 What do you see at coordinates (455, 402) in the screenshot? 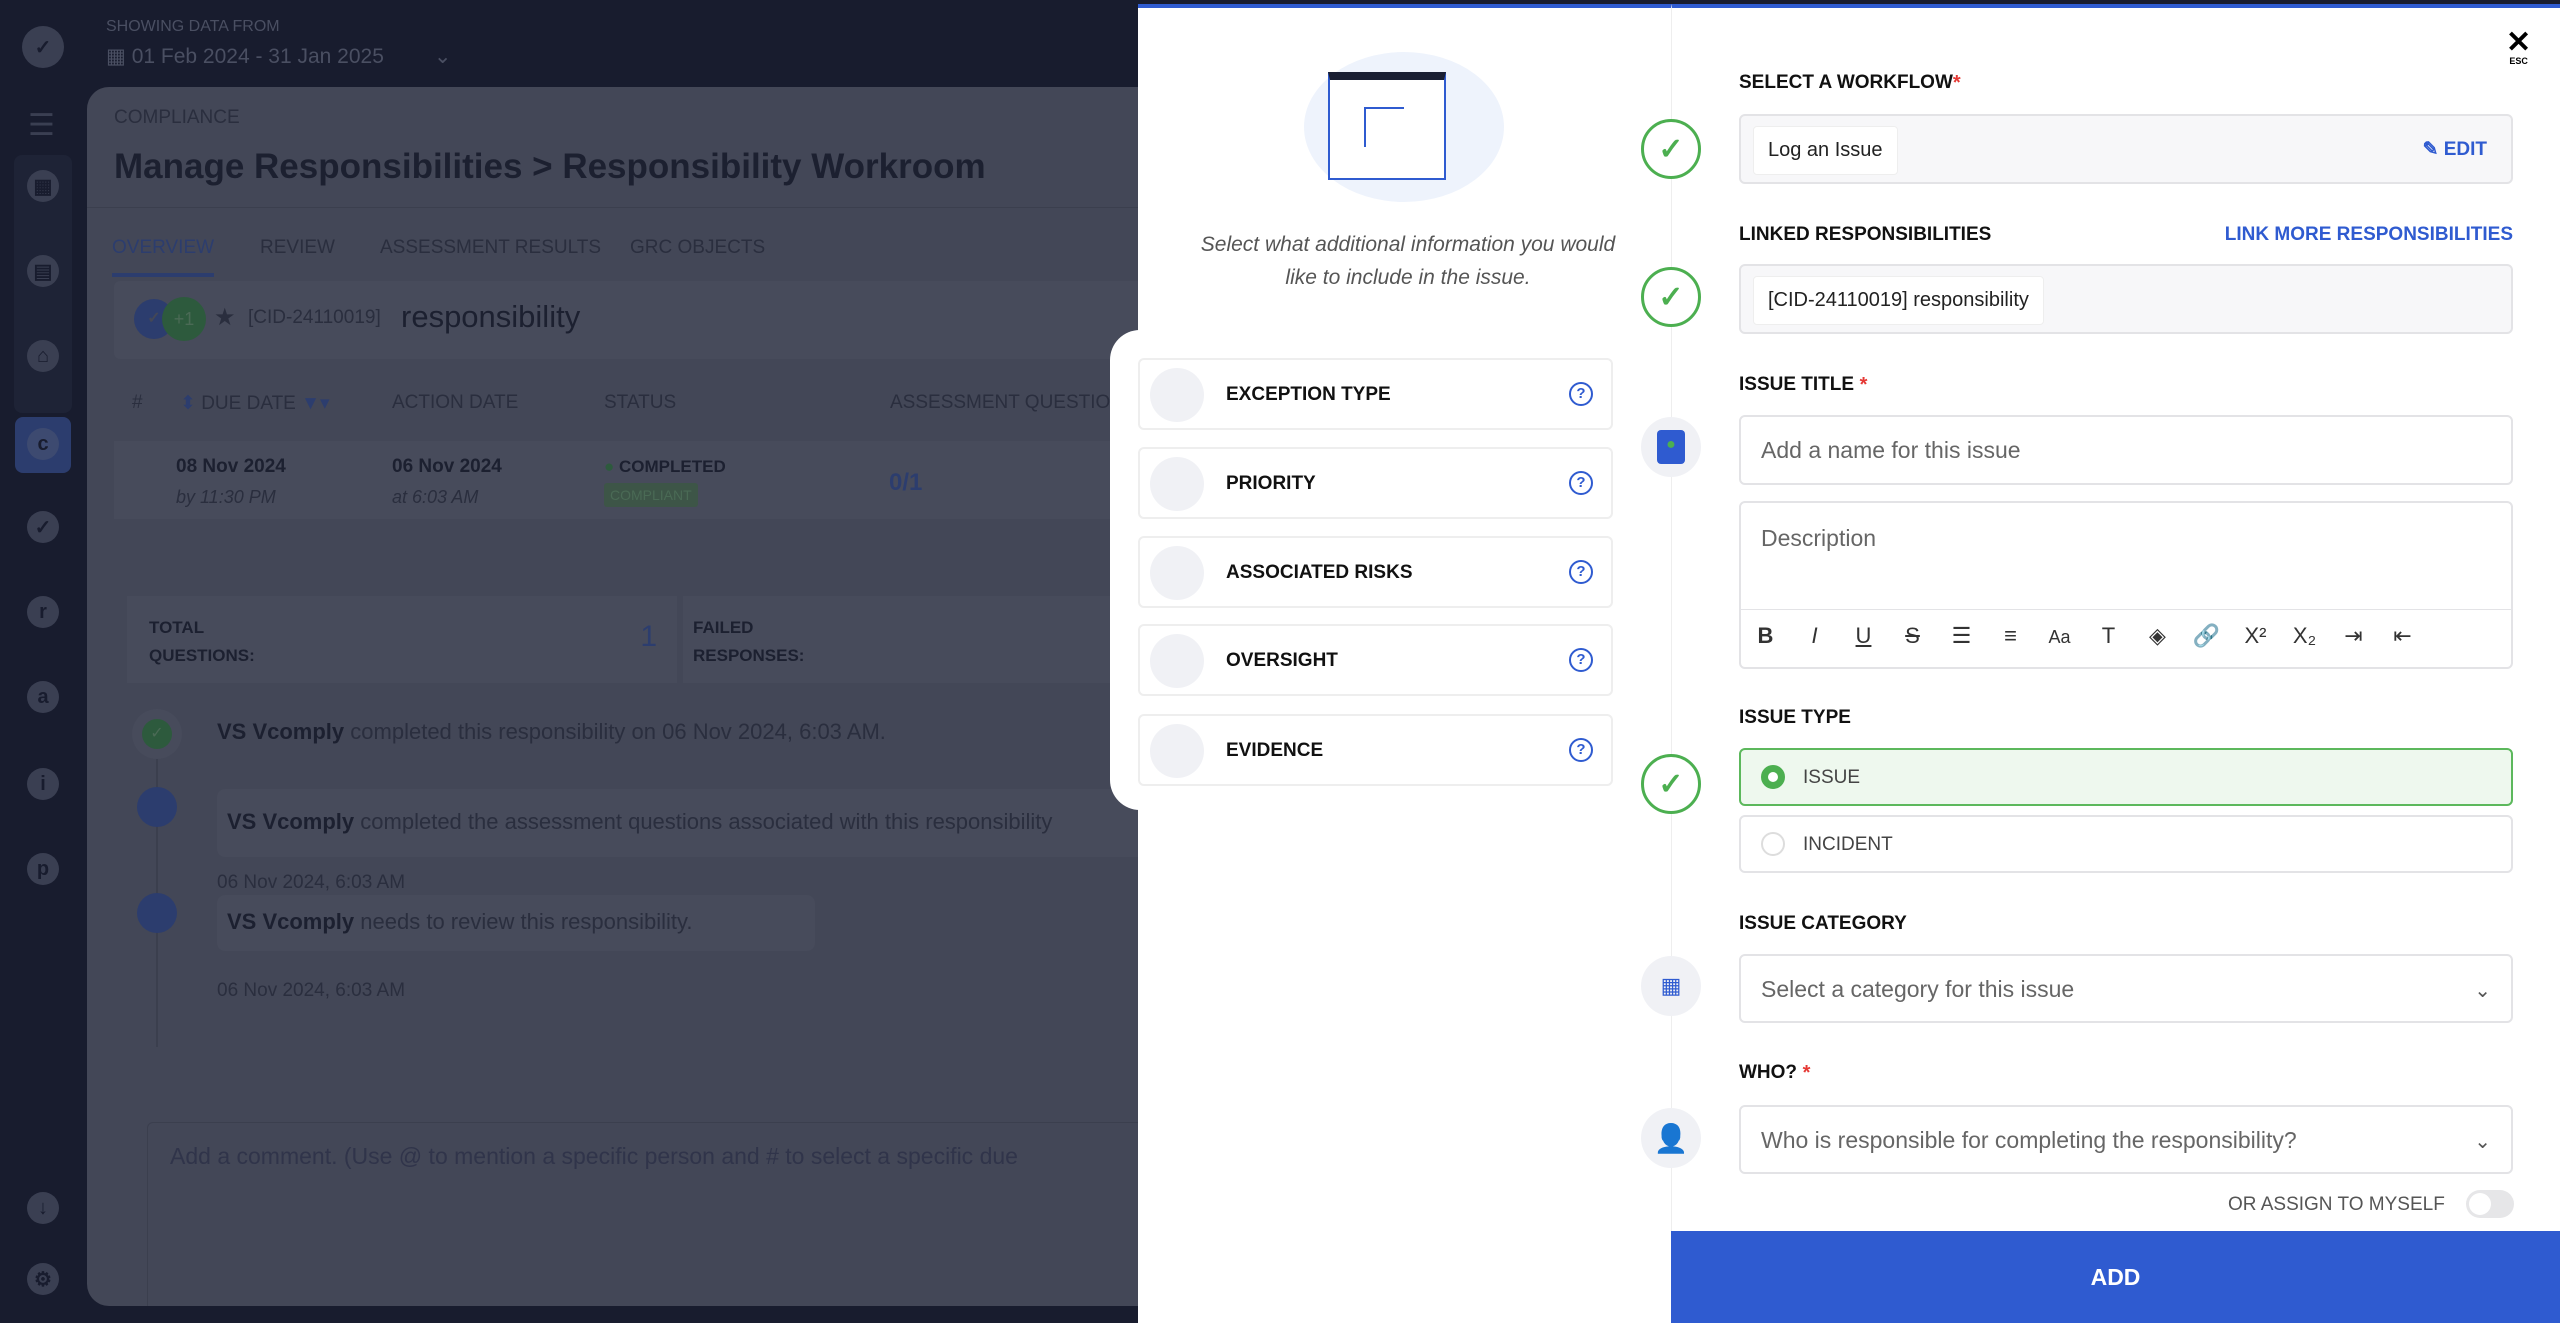
I see `col-action-date: ACTION DATE` at bounding box center [455, 402].